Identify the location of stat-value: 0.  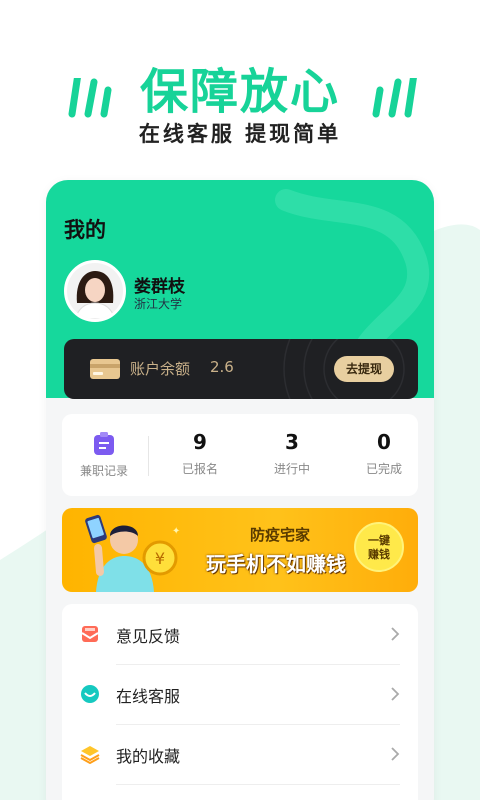
(384, 442).